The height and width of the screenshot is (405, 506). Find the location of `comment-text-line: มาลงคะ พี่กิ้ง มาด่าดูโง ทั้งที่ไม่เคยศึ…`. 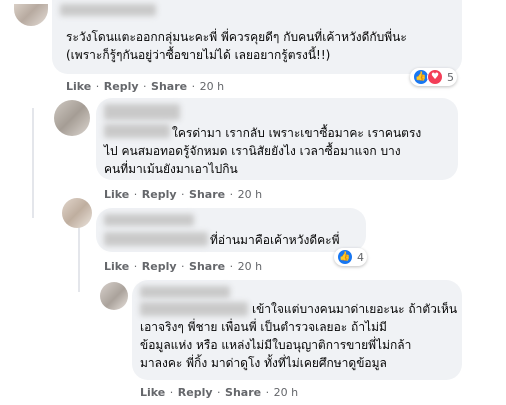

comment-text-line: มาลงคะ พี่กิ้ง มาด่าดูโง ทั้งที่ไม่เคยศึ… is located at coordinates (263, 363).